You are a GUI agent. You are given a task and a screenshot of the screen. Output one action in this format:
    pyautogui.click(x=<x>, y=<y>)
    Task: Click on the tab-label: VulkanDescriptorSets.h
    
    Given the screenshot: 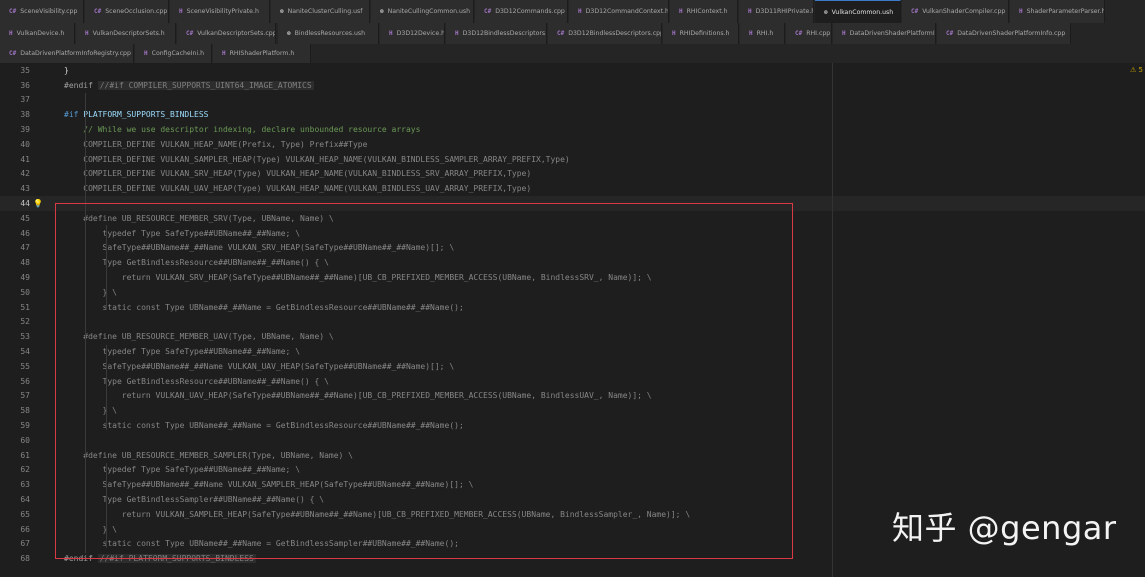 What is the action you would take?
    pyautogui.click(x=128, y=33)
    